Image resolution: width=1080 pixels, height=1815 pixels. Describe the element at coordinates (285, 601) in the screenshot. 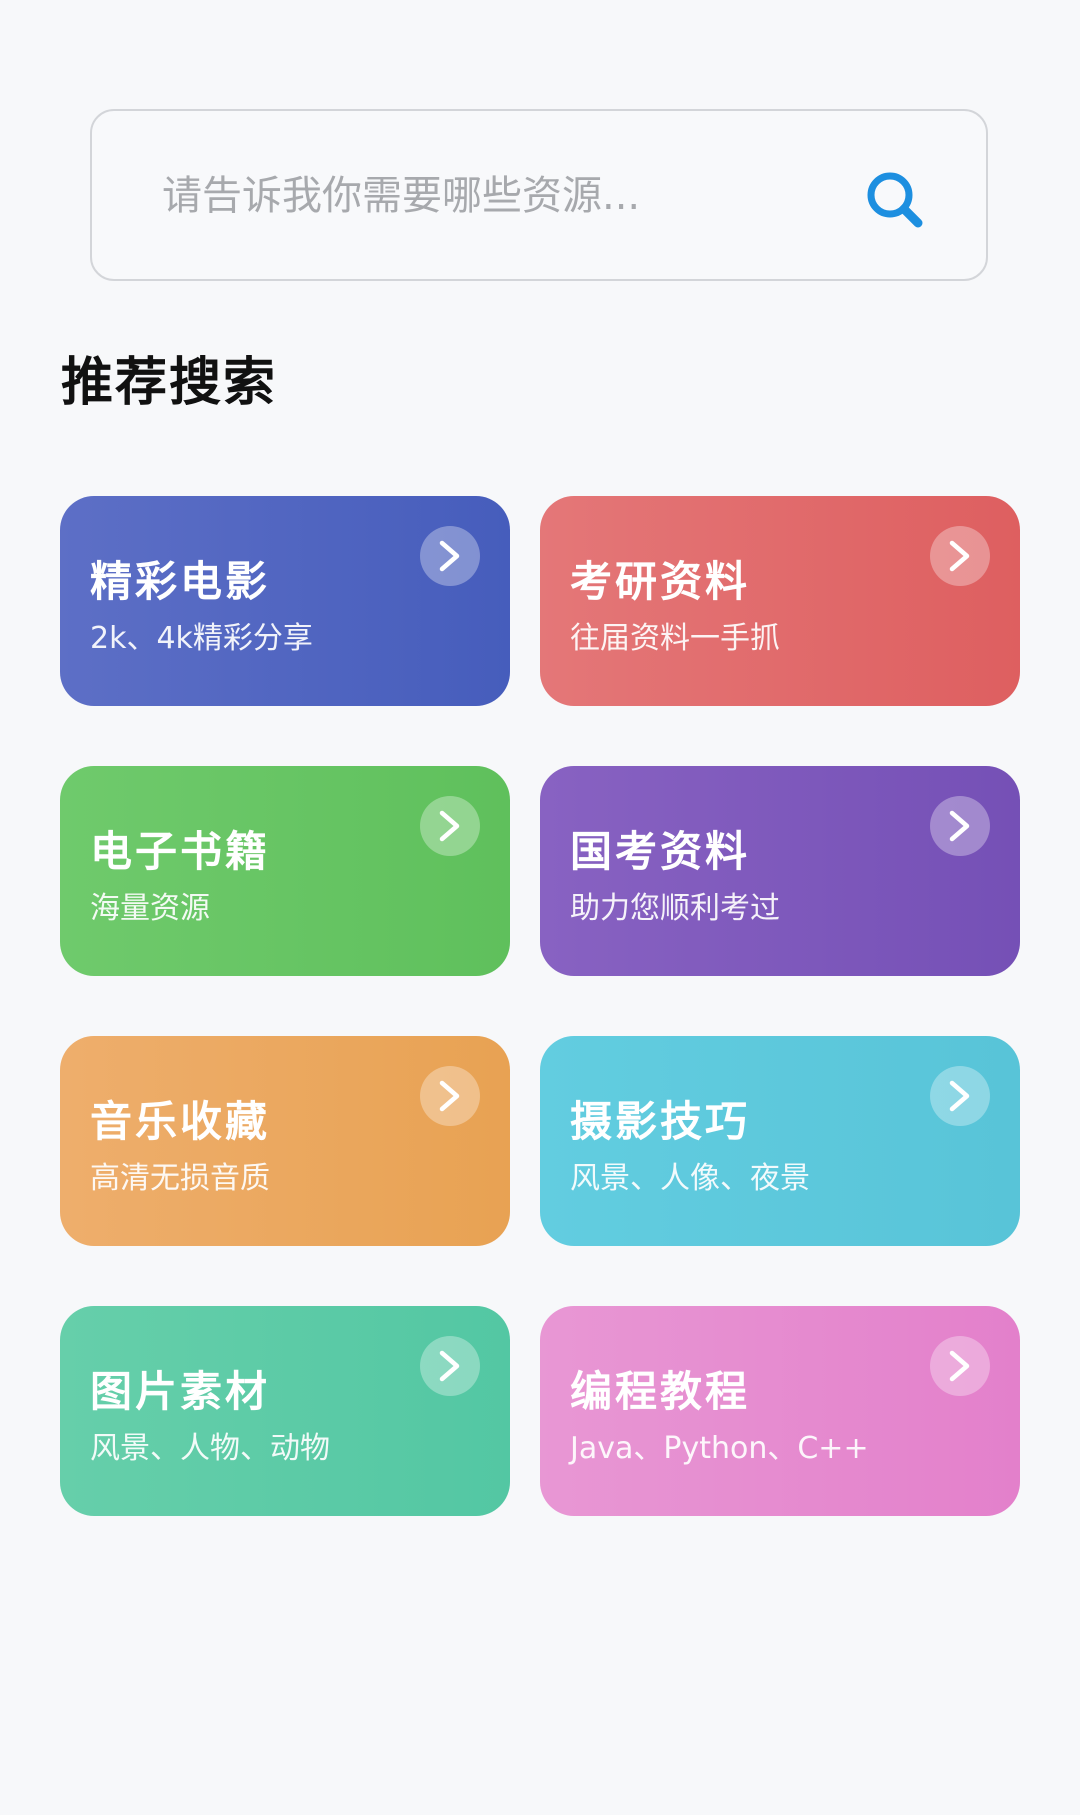

I see `card-movies: 精彩电影 2k、4k精彩分享` at that location.